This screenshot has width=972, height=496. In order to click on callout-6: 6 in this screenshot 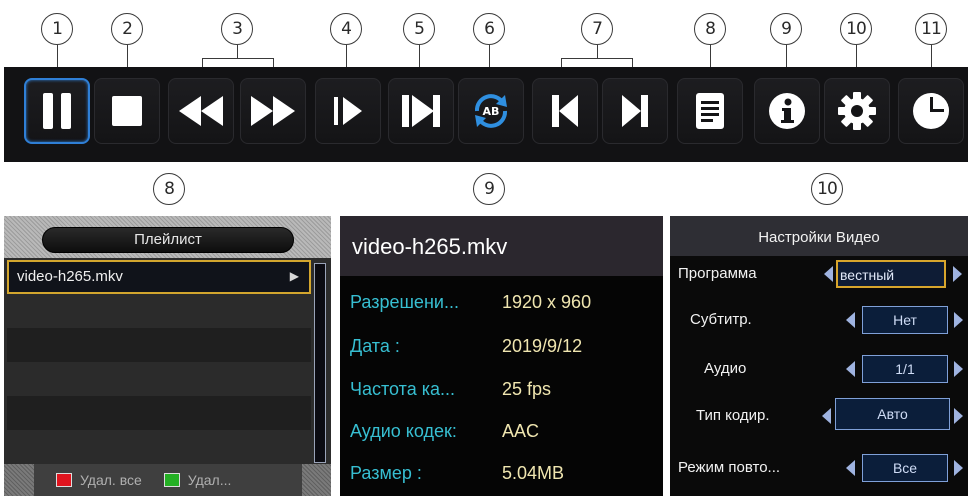, I will do `click(489, 29)`.